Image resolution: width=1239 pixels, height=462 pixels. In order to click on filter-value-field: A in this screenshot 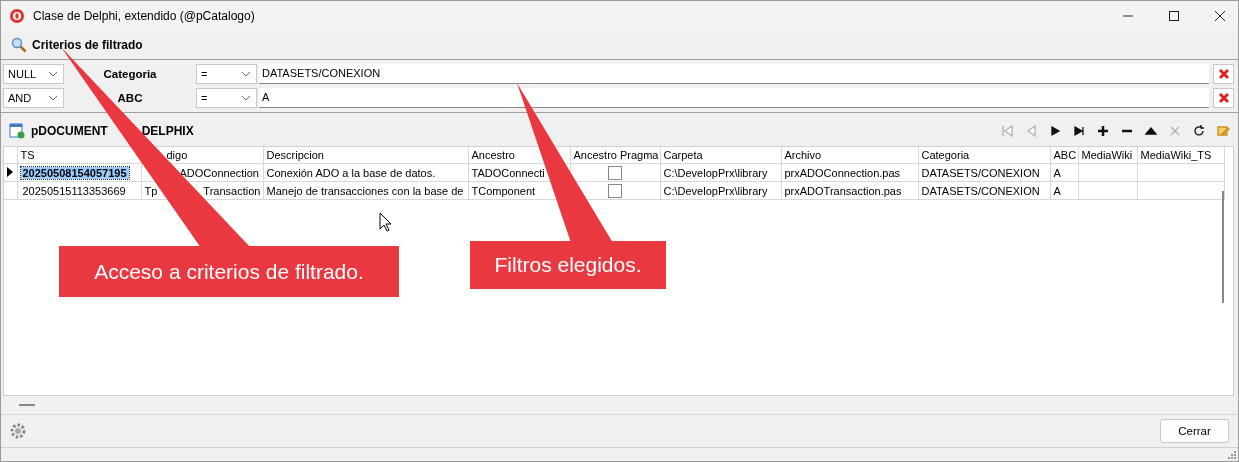, I will do `click(734, 98)`.